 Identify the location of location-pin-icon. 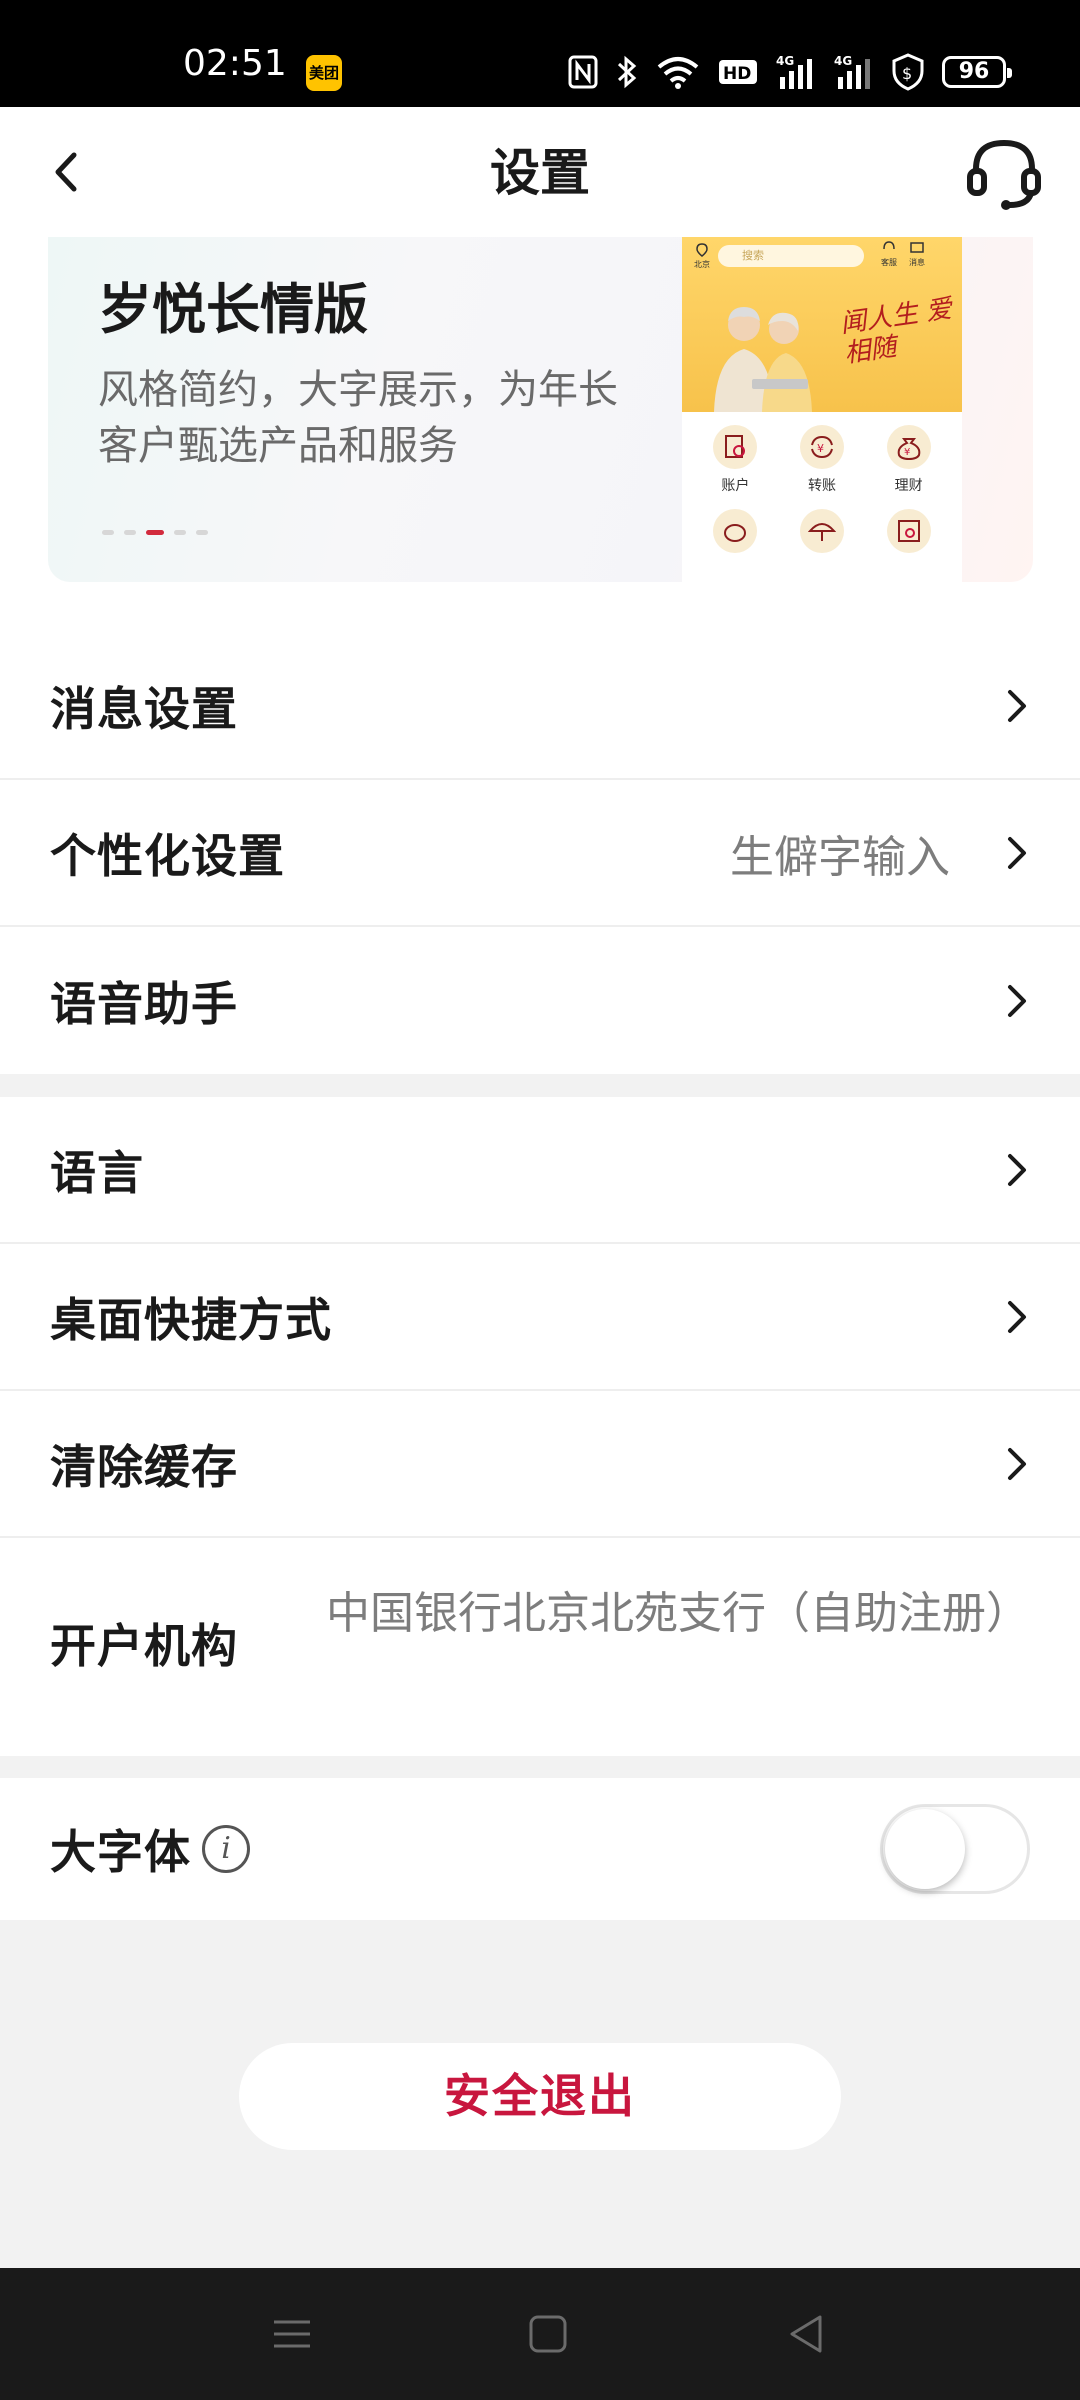
(702, 250).